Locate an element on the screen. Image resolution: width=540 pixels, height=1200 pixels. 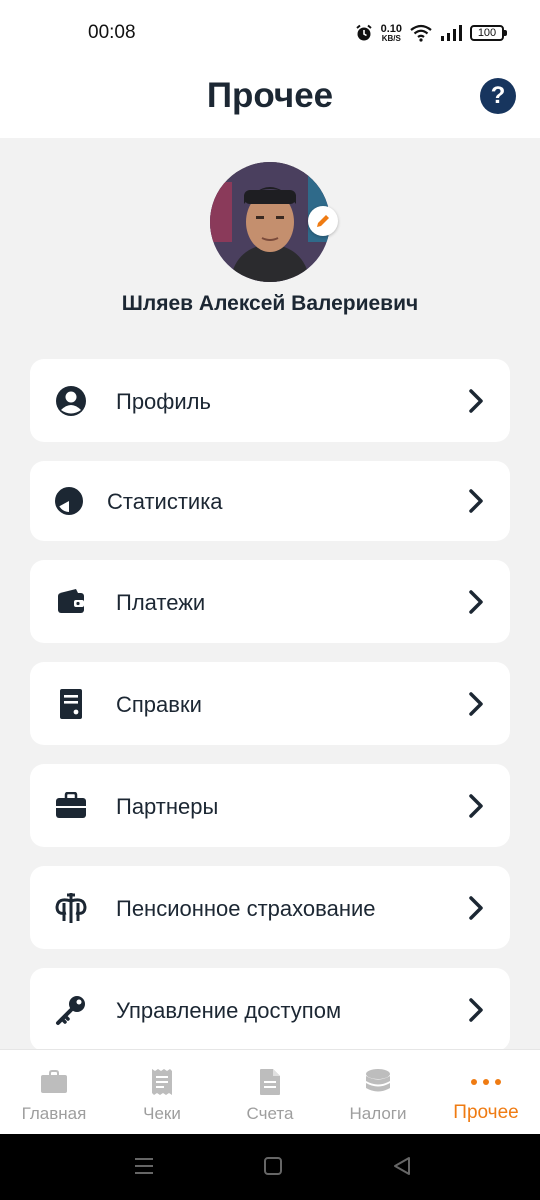
system-navigation-bar is located at coordinates (270, 1167).